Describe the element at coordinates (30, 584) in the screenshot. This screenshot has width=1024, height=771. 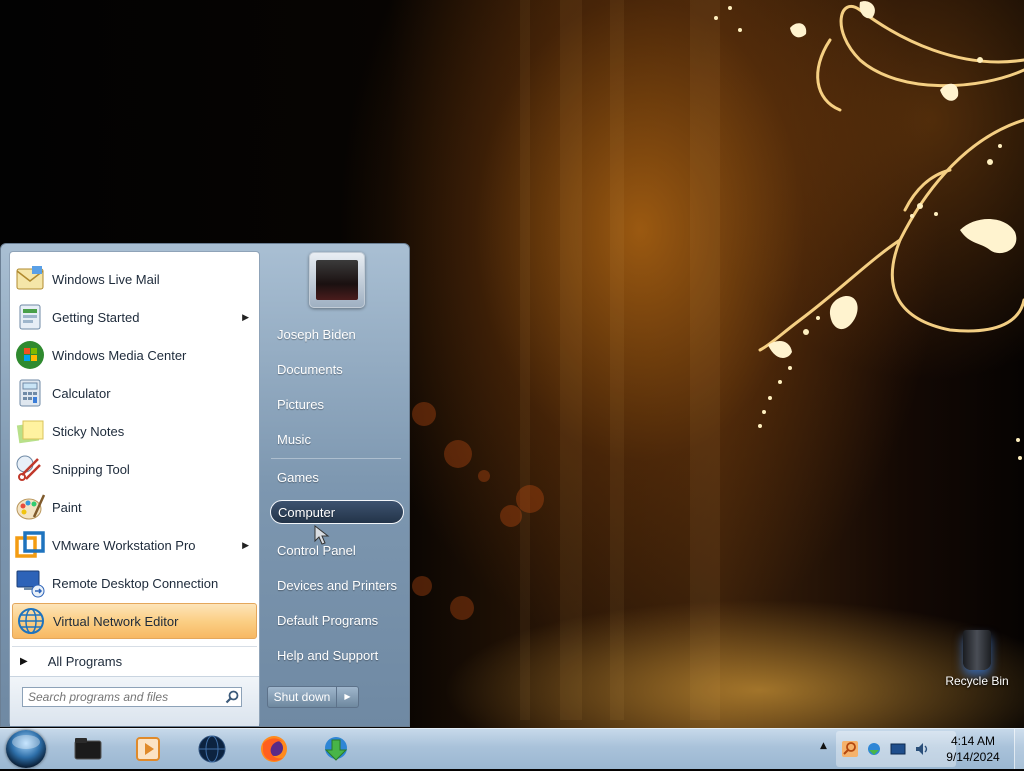
I see `remote-desktop-icon` at that location.